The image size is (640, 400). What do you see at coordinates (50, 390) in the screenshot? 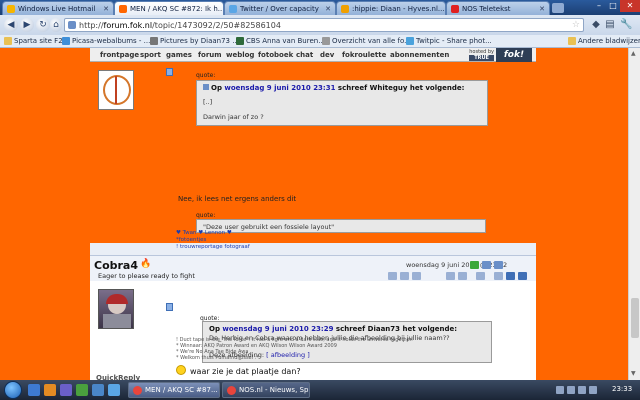
I see `media-icon` at bounding box center [50, 390].